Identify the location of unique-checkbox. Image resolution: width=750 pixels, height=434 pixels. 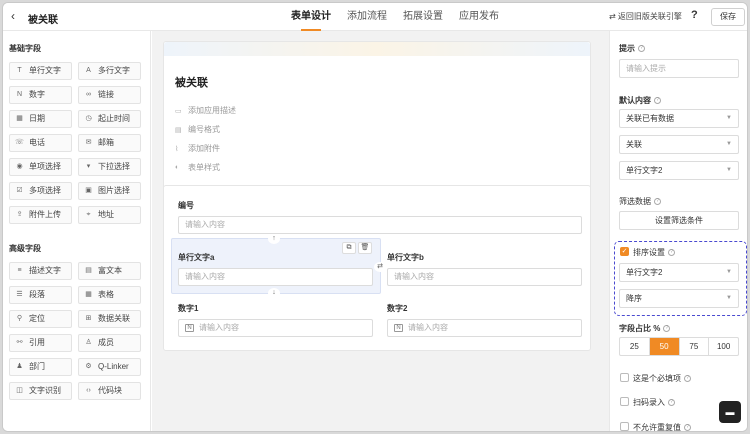
(624, 426).